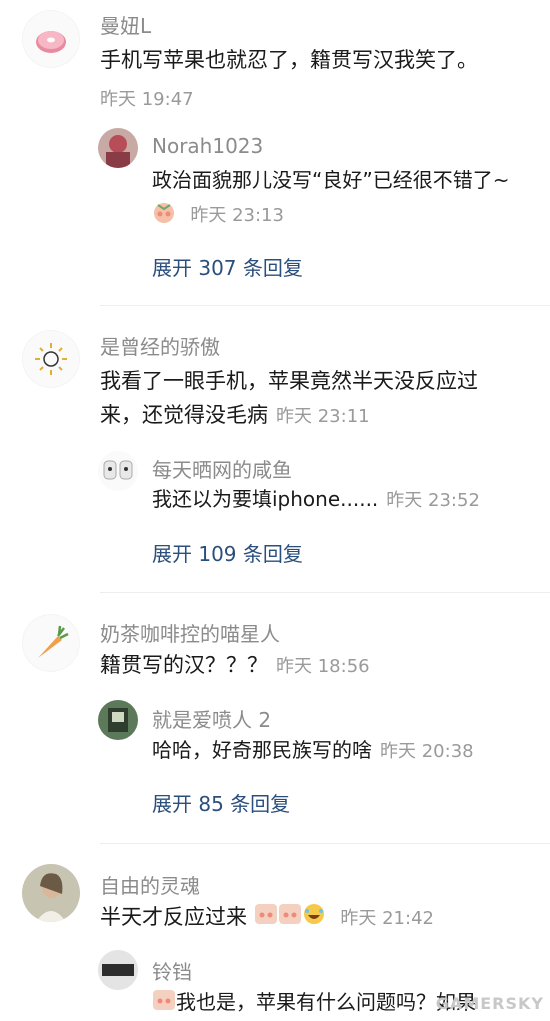 This screenshot has width=550, height=1021. What do you see at coordinates (323, 416) in the screenshot?
I see `timestamp: 昨天 23:11` at bounding box center [323, 416].